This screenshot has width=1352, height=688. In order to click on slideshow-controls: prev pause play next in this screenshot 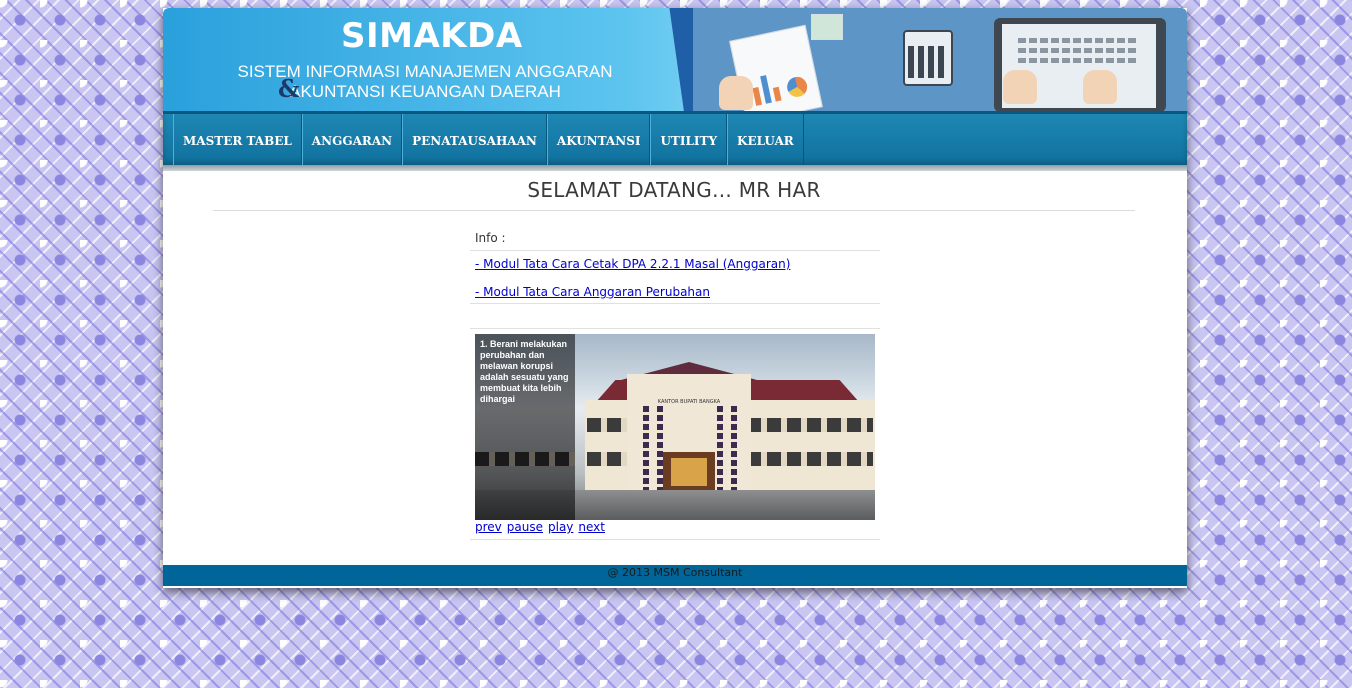, I will do `click(540, 527)`.